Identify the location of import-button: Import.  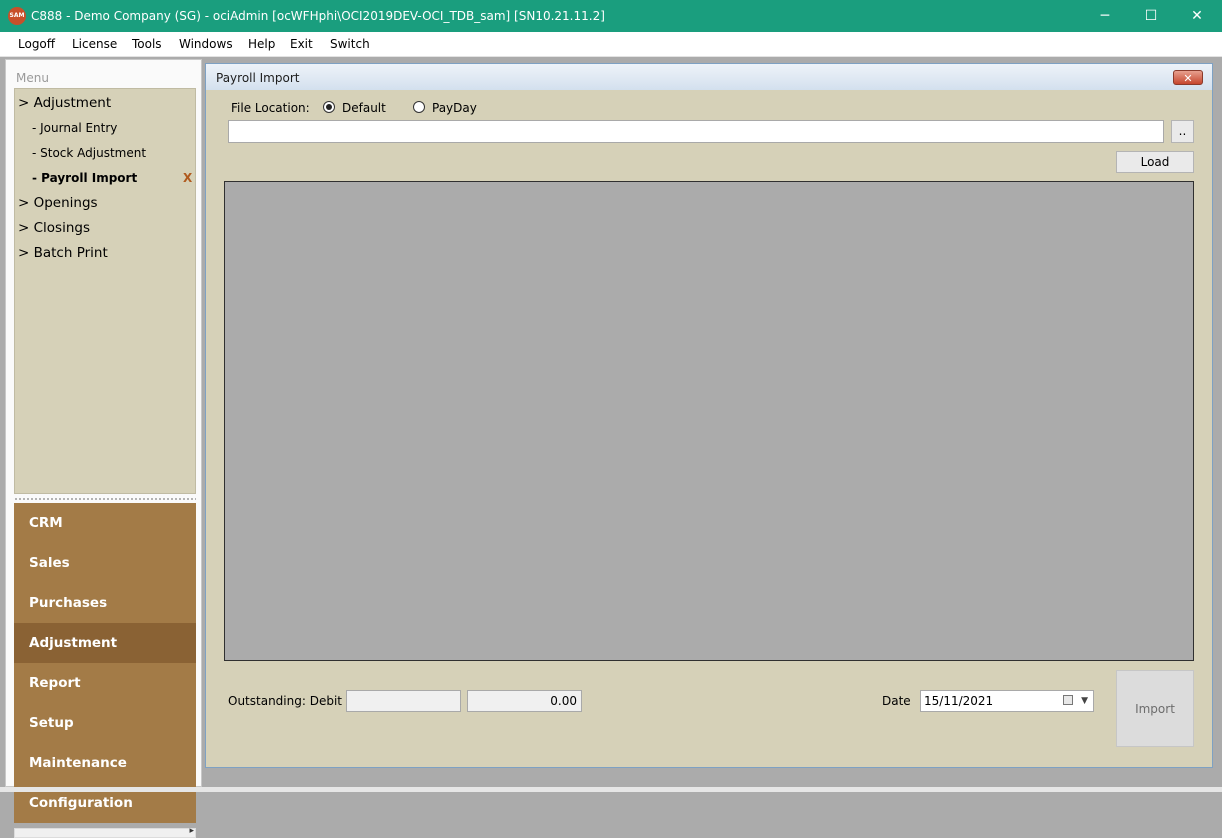
(1155, 708).